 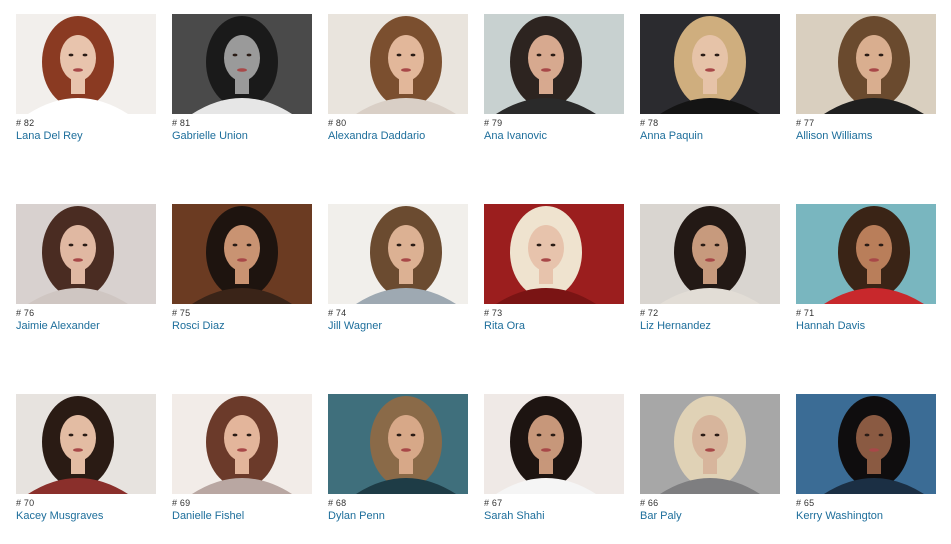 I want to click on celebrity-card: # 79 Ana Ivanovic, so click(x=554, y=89).